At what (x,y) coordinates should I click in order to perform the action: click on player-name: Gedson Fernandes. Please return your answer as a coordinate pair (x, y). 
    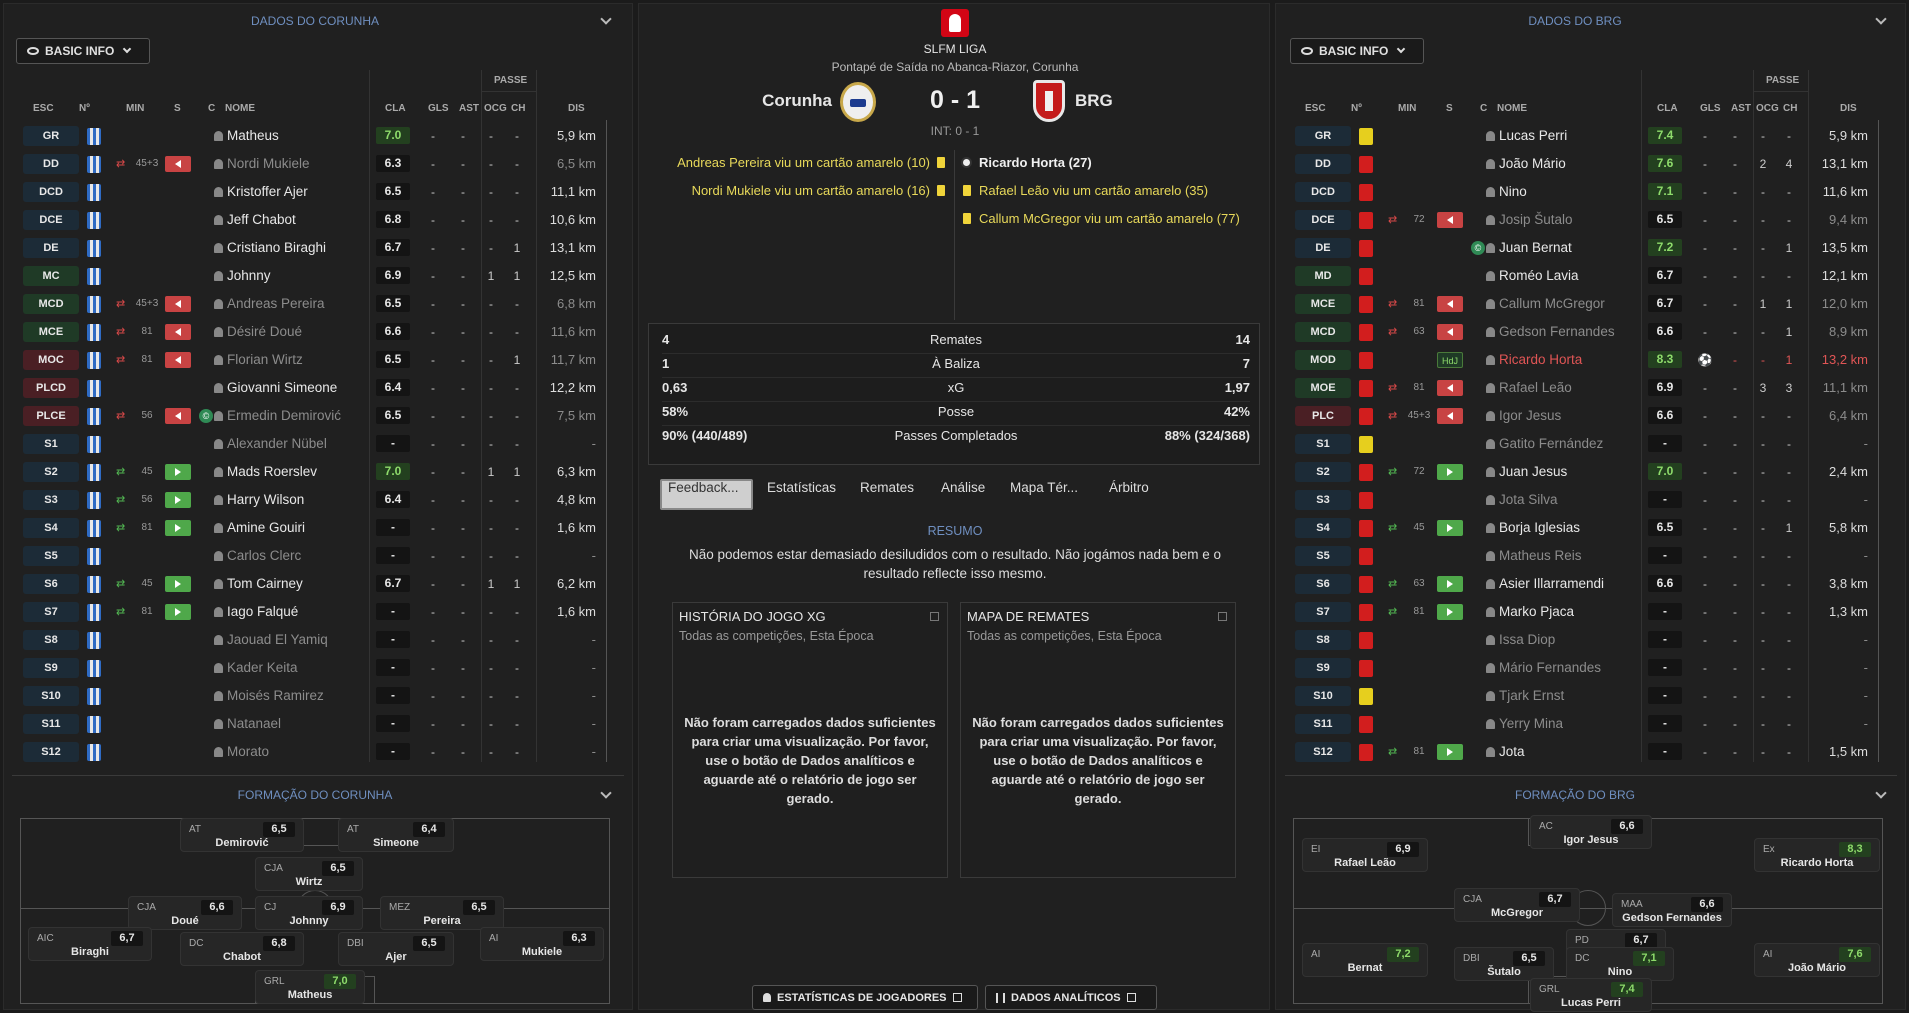
    Looking at the image, I should click on (1557, 331).